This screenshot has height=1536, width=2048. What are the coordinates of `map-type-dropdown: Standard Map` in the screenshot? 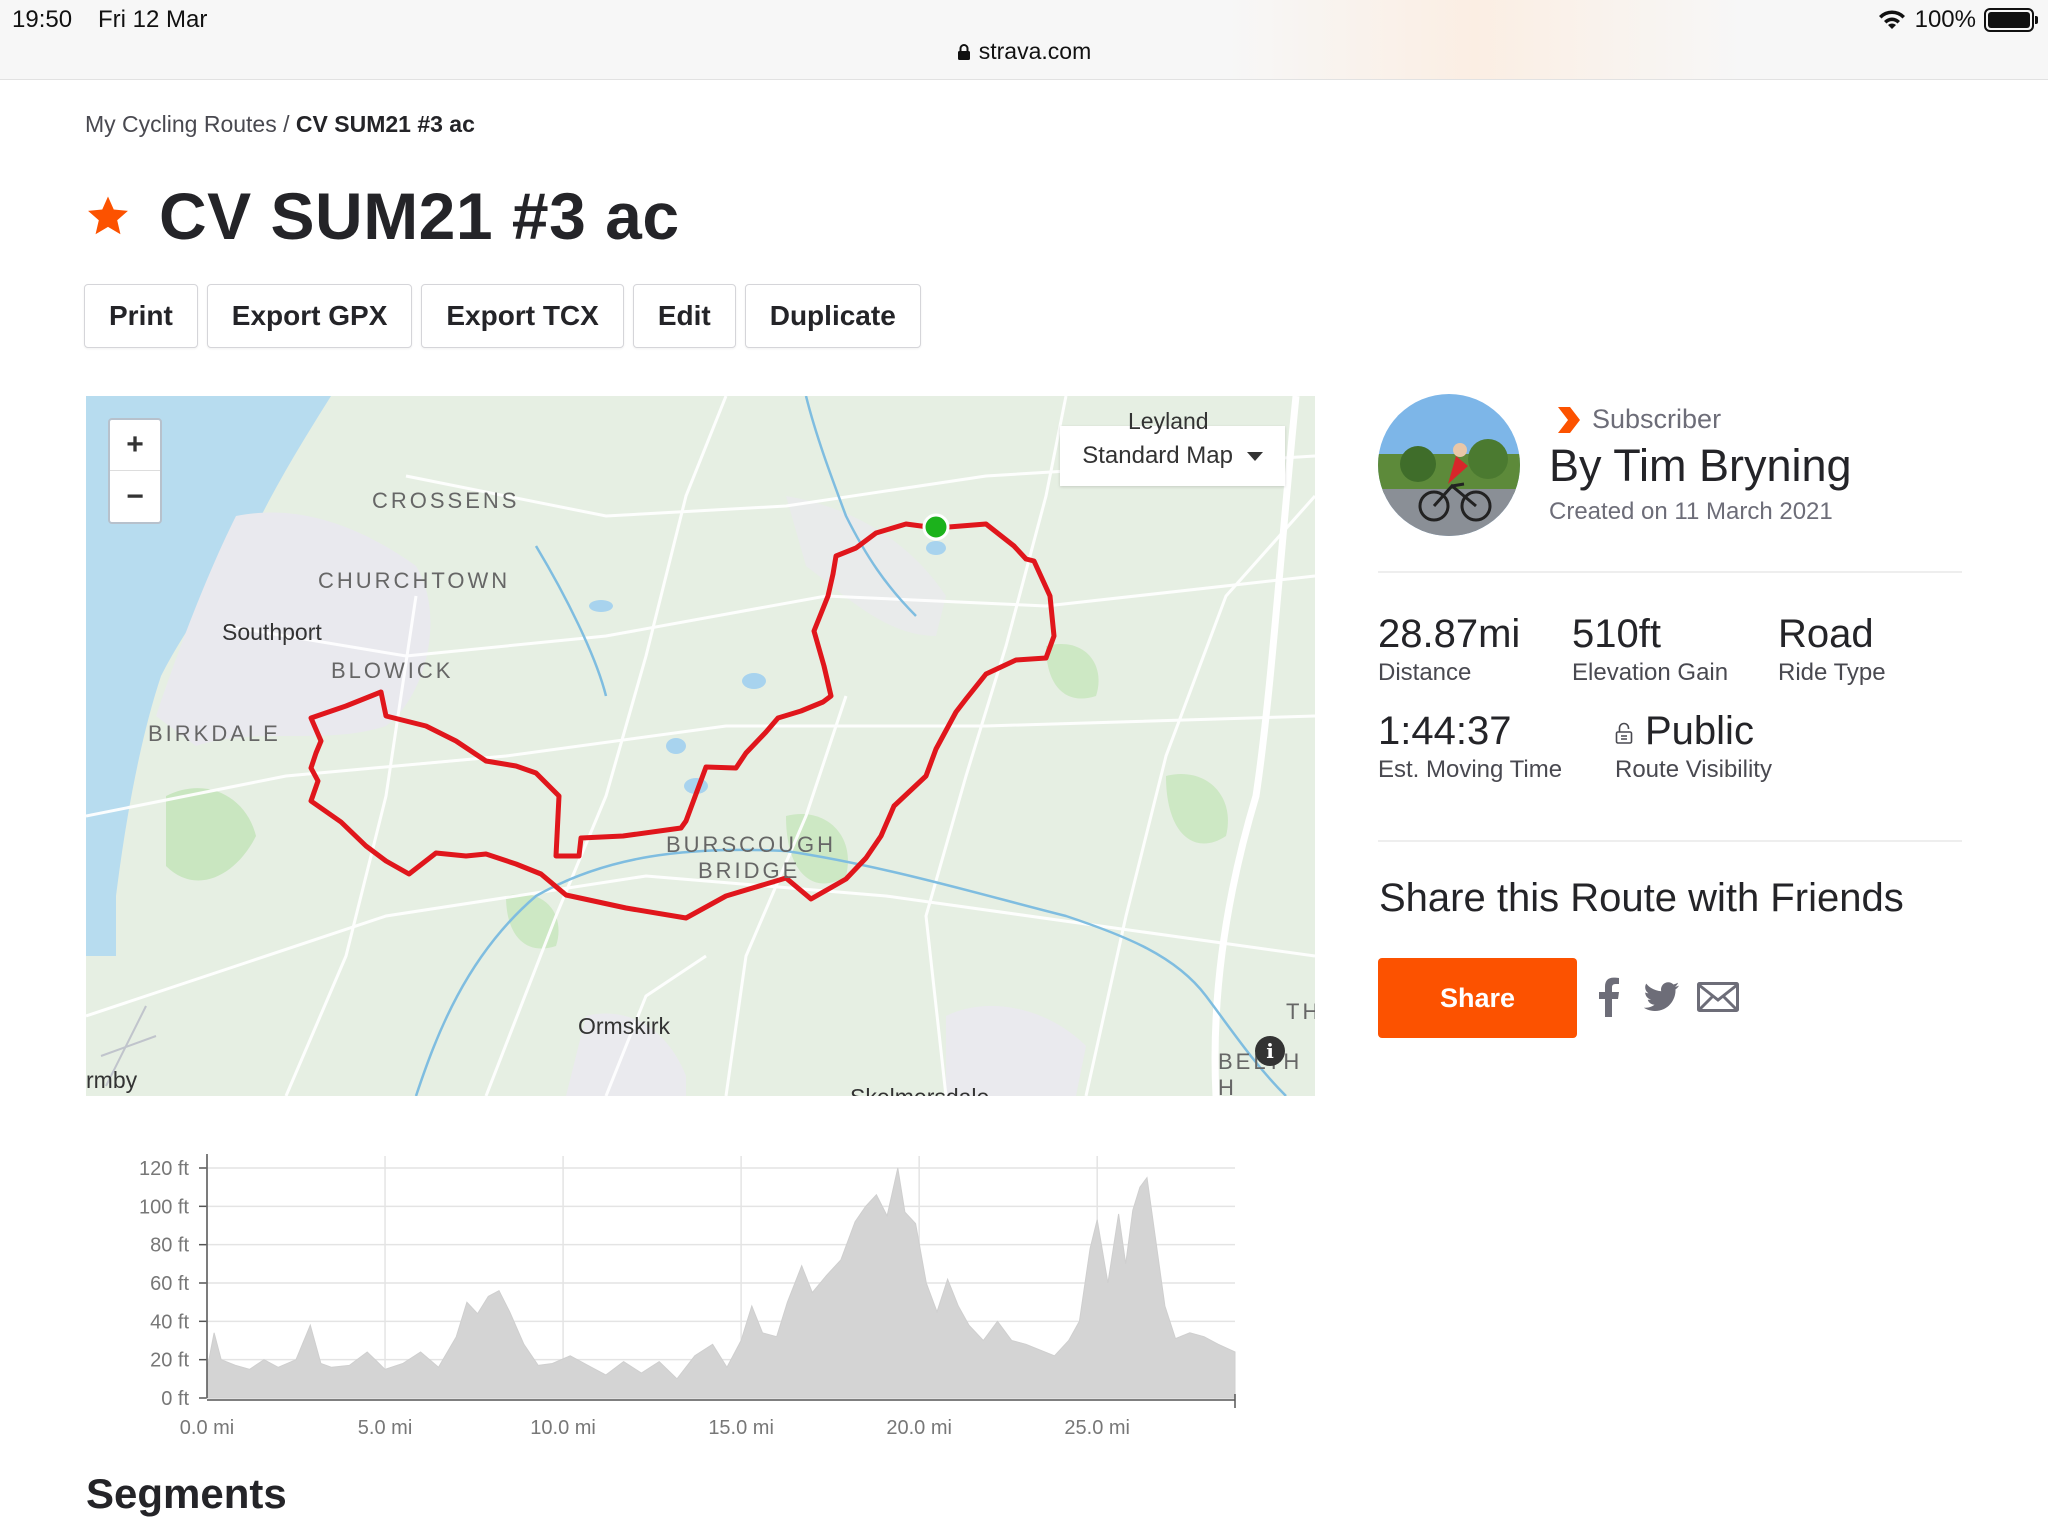 It's located at (1172, 456).